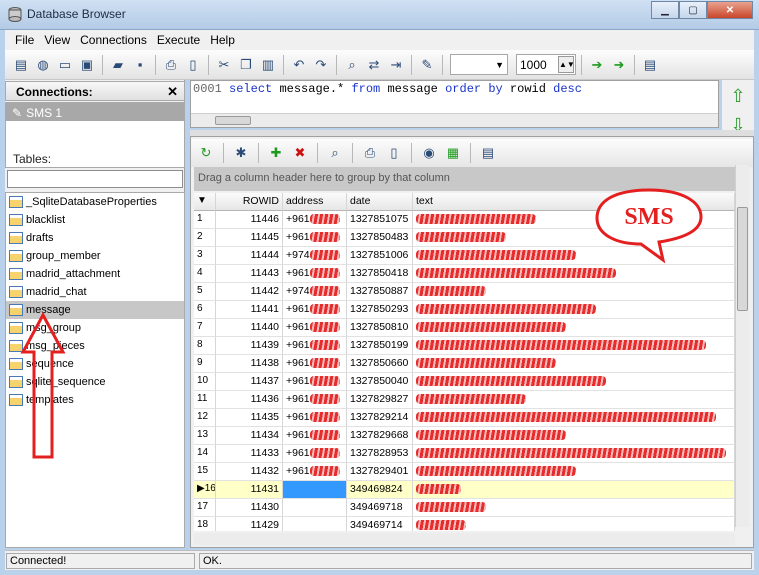 The width and height of the screenshot is (759, 575). I want to click on rowid-cell: 11440, so click(249, 328).